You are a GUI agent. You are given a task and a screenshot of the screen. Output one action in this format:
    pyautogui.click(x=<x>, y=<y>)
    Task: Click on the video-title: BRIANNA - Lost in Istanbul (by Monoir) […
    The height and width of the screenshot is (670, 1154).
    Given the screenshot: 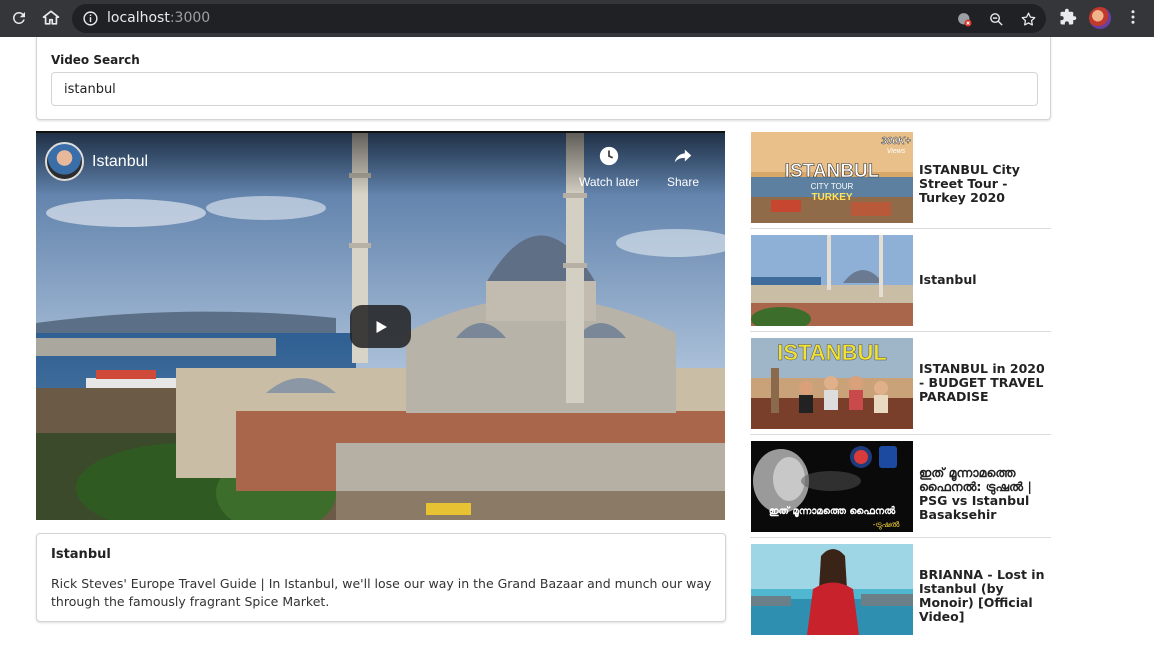 What is the action you would take?
    pyautogui.click(x=985, y=596)
    